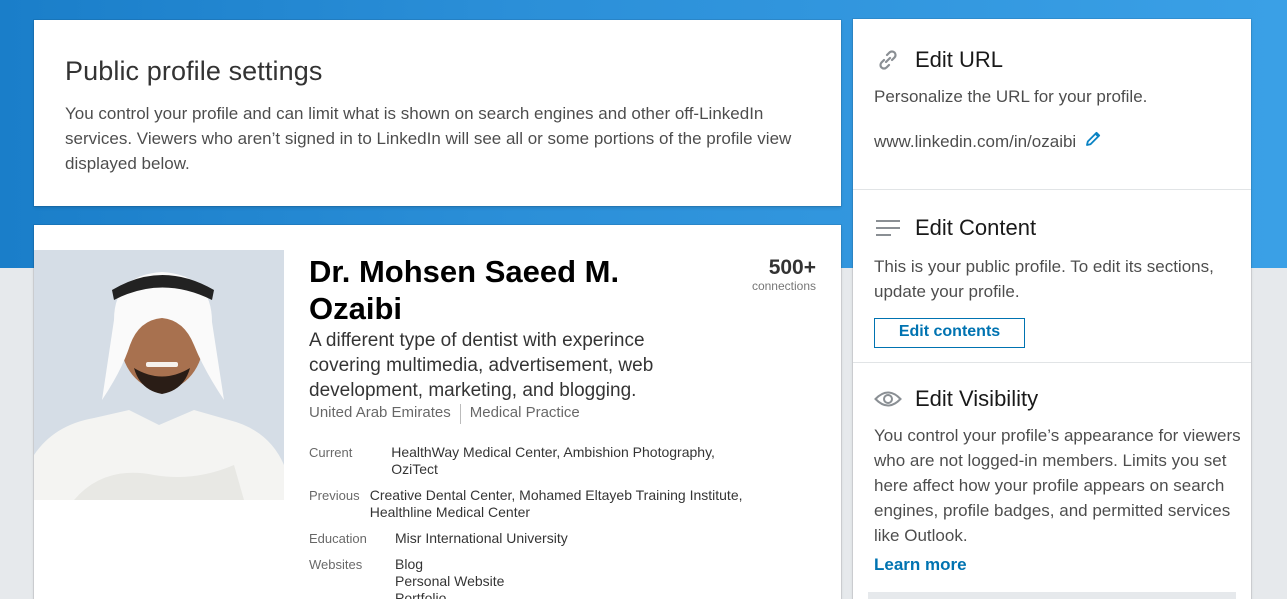 The image size is (1287, 599). I want to click on fact-education: Education Misr International University, so click(529, 538).